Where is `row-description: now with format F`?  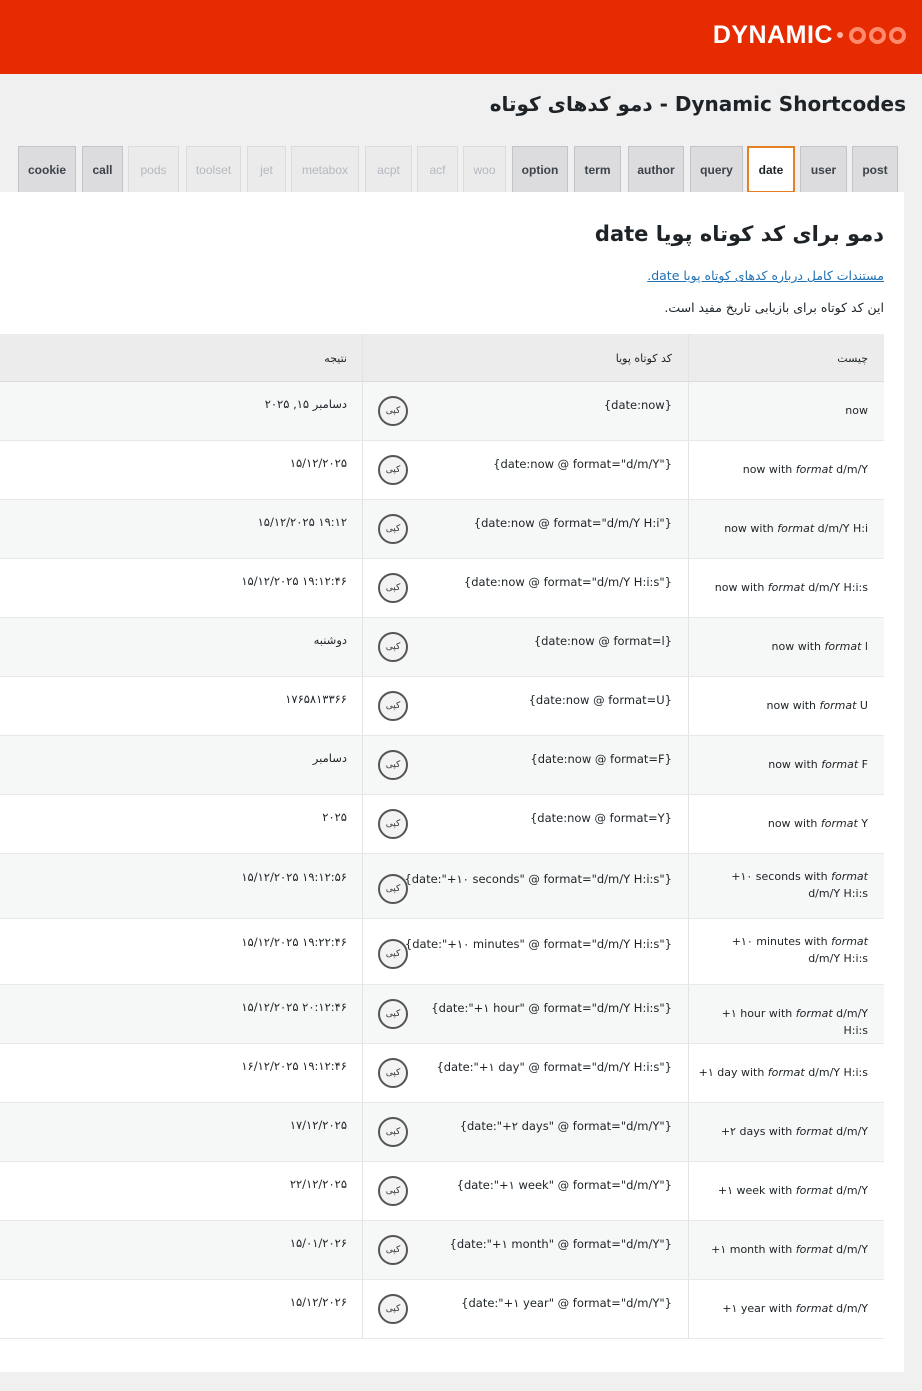
row-description: now with format F is located at coordinates (783, 764).